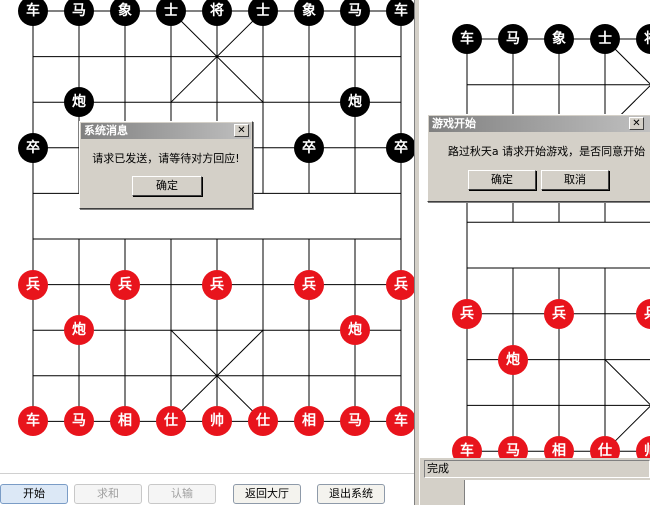 The height and width of the screenshot is (506, 650). What do you see at coordinates (34, 494) in the screenshot?
I see `start-button: 开始` at bounding box center [34, 494].